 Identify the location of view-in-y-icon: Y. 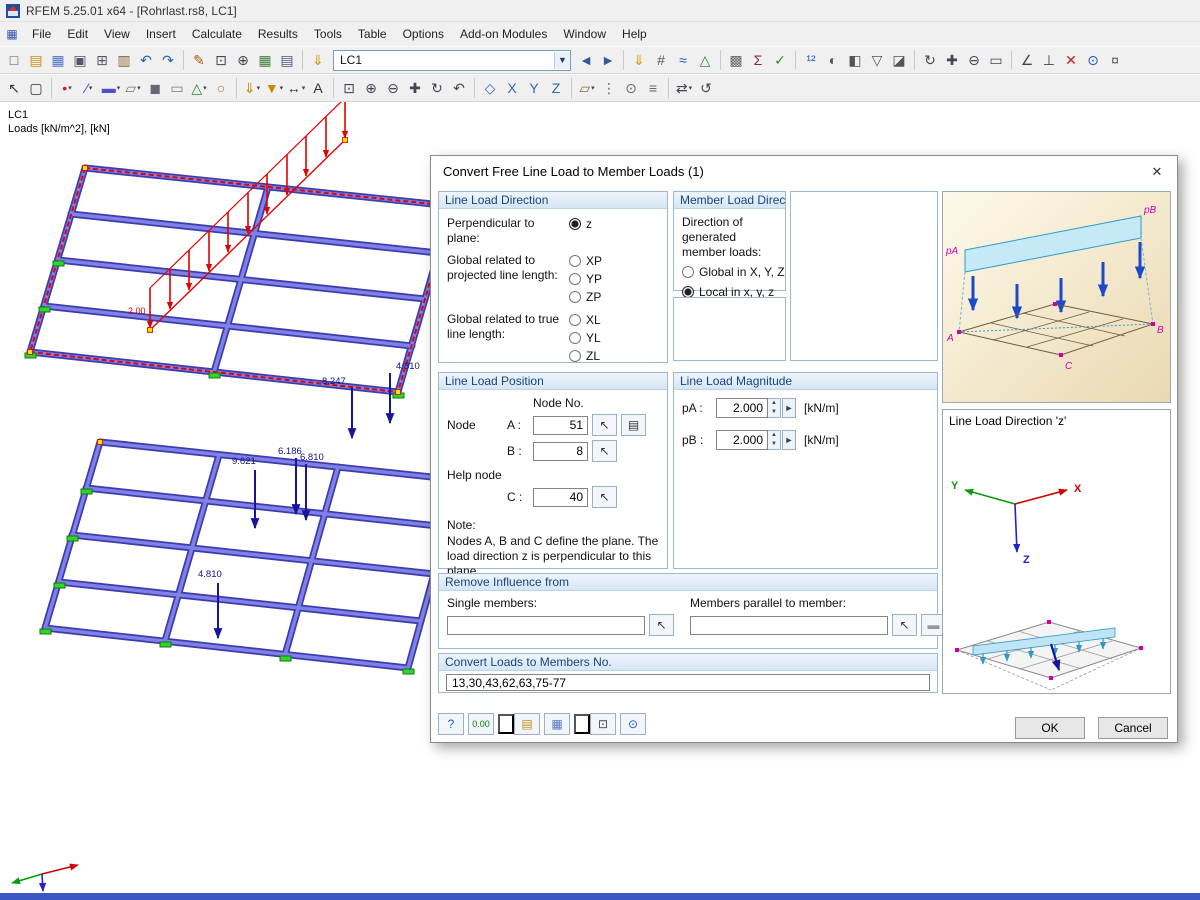
(534, 88).